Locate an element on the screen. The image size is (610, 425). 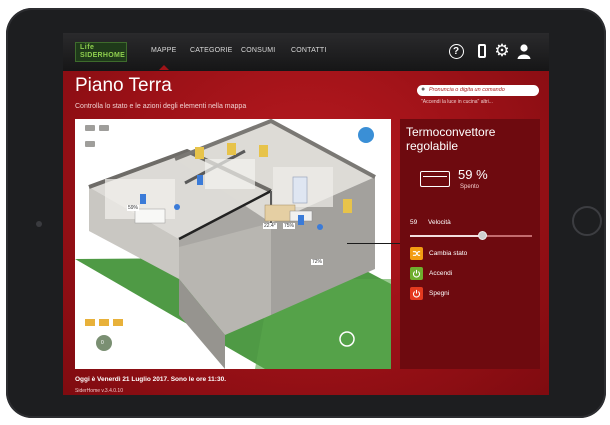
voice-command-input: ● Pronuncia o digita un comando is located at coordinates (478, 90).